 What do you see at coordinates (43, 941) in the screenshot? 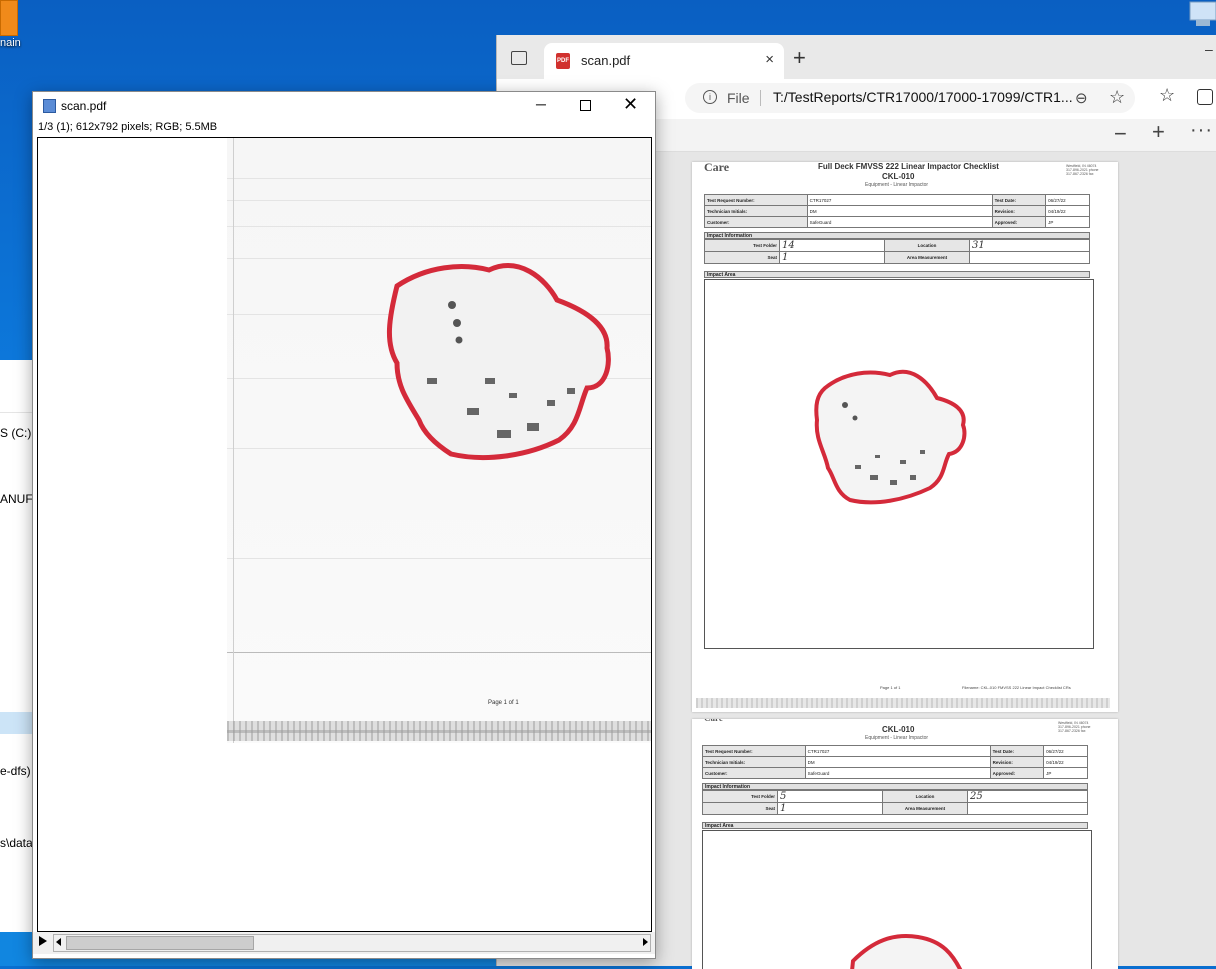
I see `play-icon` at bounding box center [43, 941].